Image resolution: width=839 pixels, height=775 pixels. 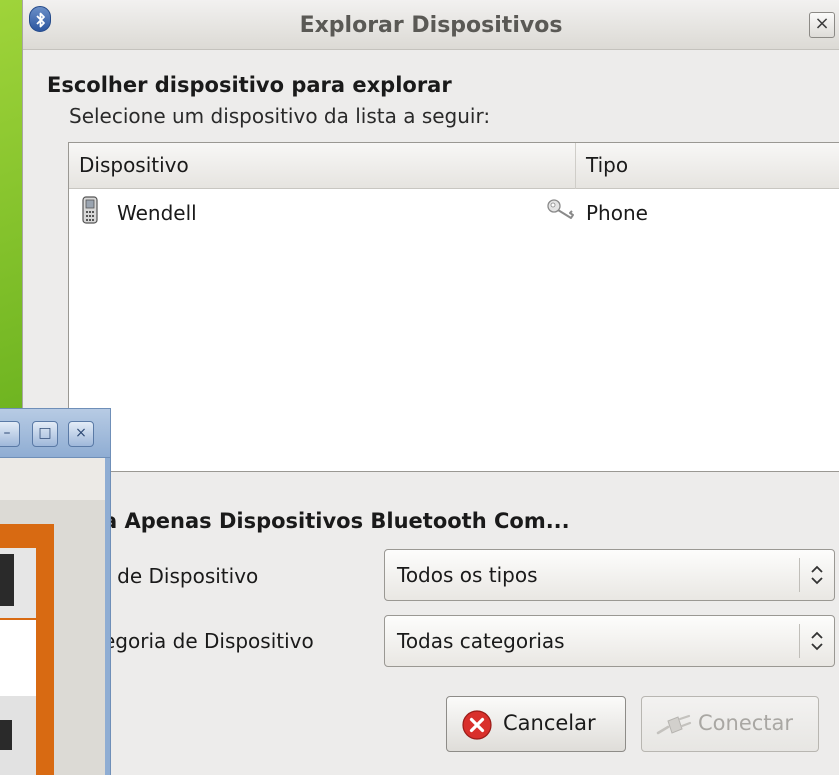 I want to click on list-header: Dispositivo Tipo, so click(x=454, y=166).